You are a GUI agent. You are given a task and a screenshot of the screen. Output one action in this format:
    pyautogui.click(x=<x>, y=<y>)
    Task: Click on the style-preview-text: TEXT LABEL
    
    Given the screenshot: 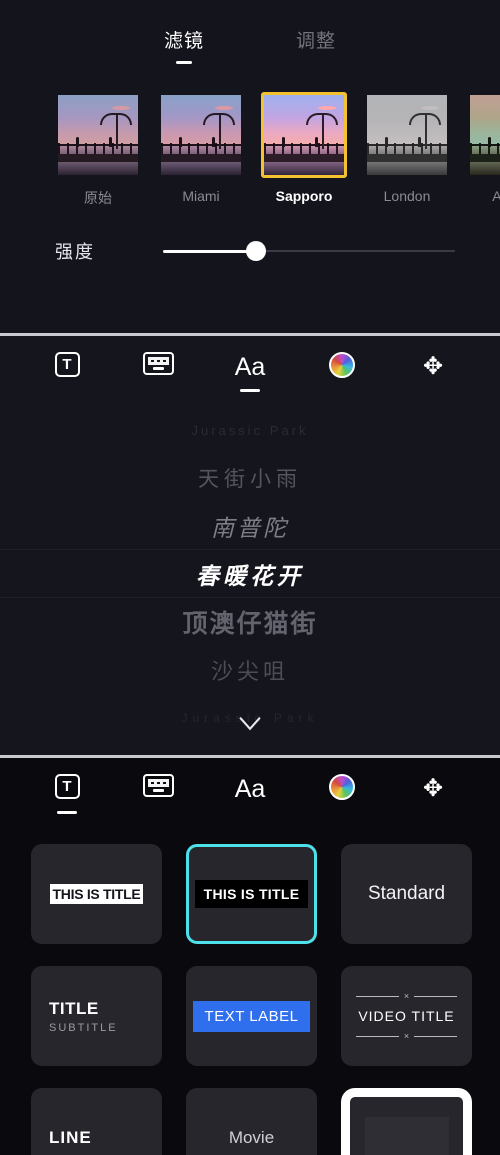 What is the action you would take?
    pyautogui.click(x=251, y=1016)
    